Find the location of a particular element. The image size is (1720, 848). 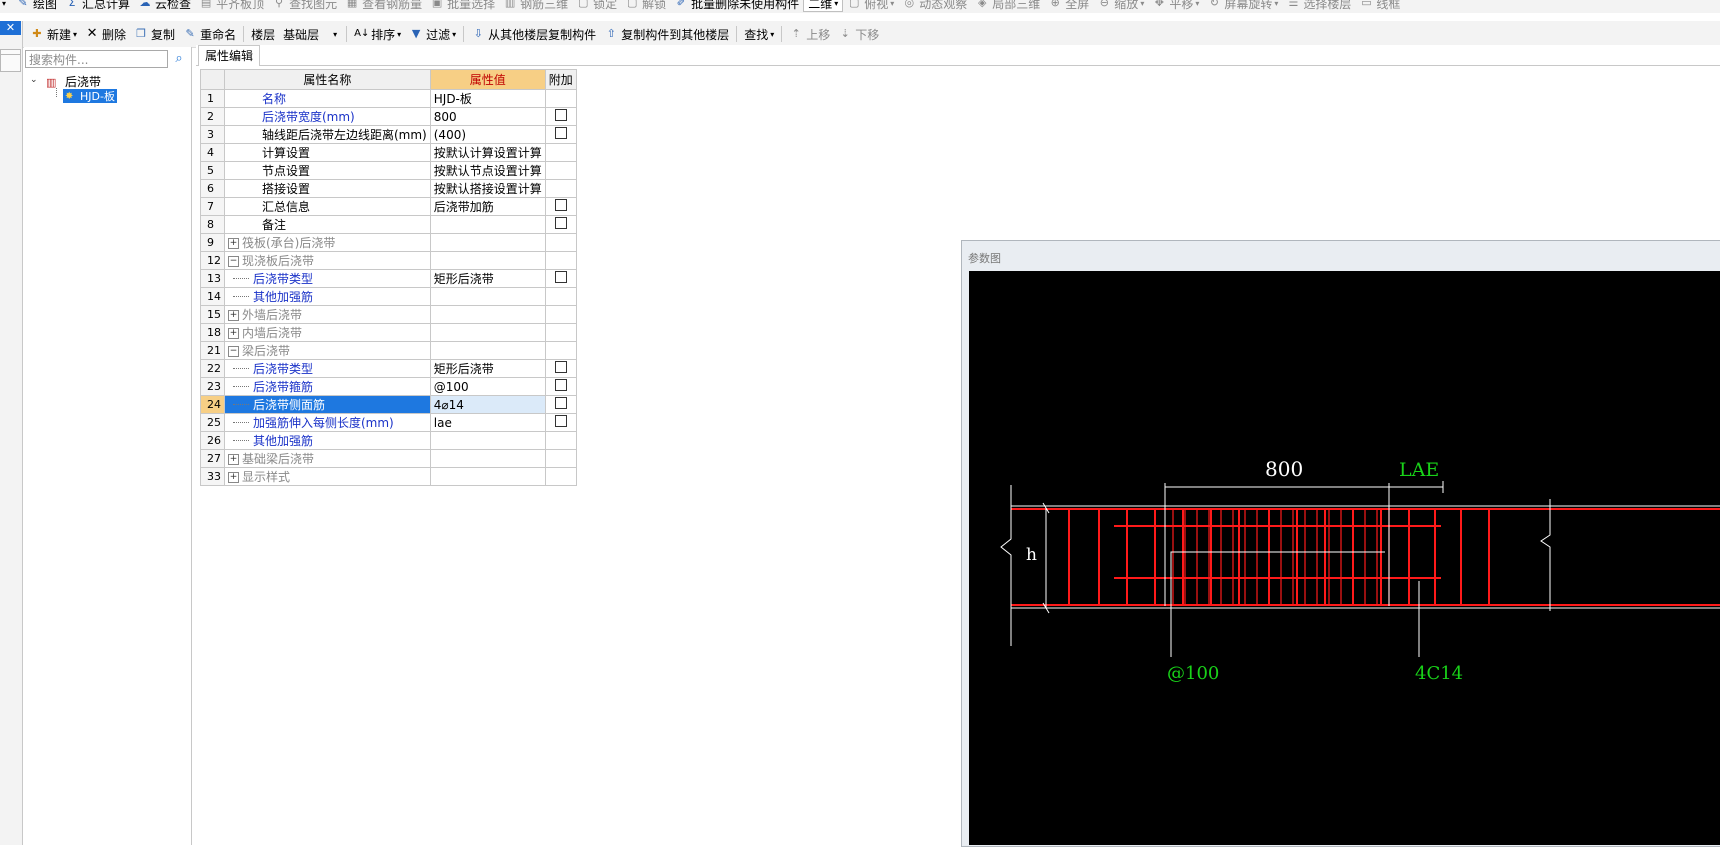

grid-row: 24 后浇带侧面筋 4⌀14 is located at coordinates (388, 404).